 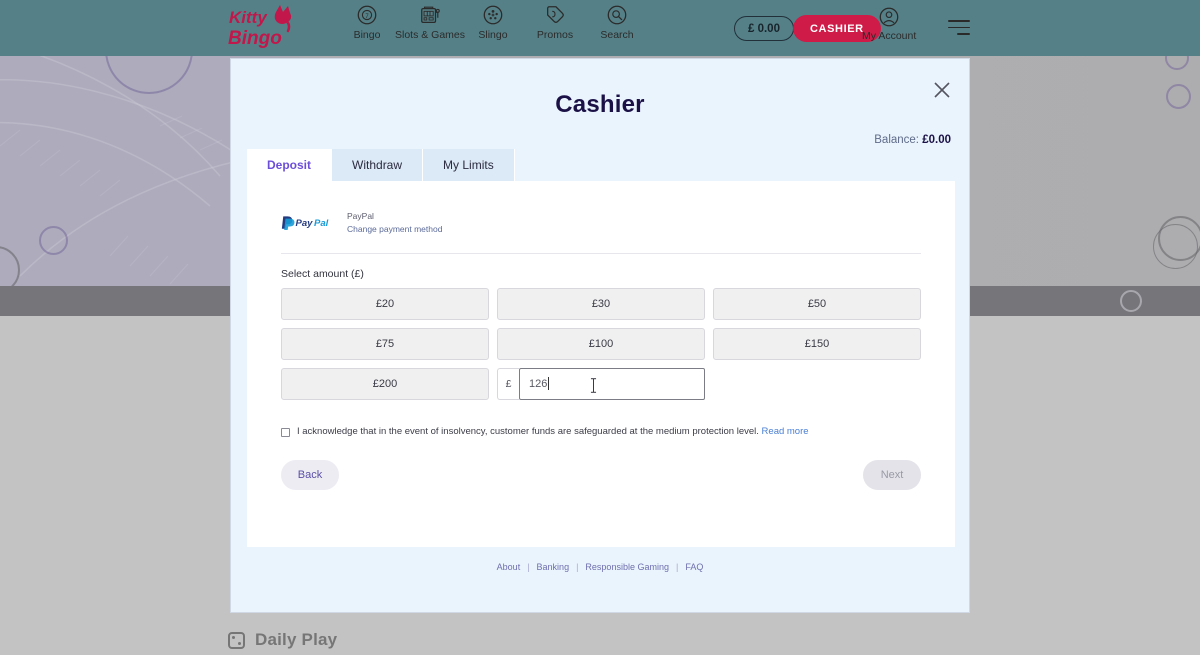 What do you see at coordinates (555, 14) in the screenshot?
I see `promos-tag-icon` at bounding box center [555, 14].